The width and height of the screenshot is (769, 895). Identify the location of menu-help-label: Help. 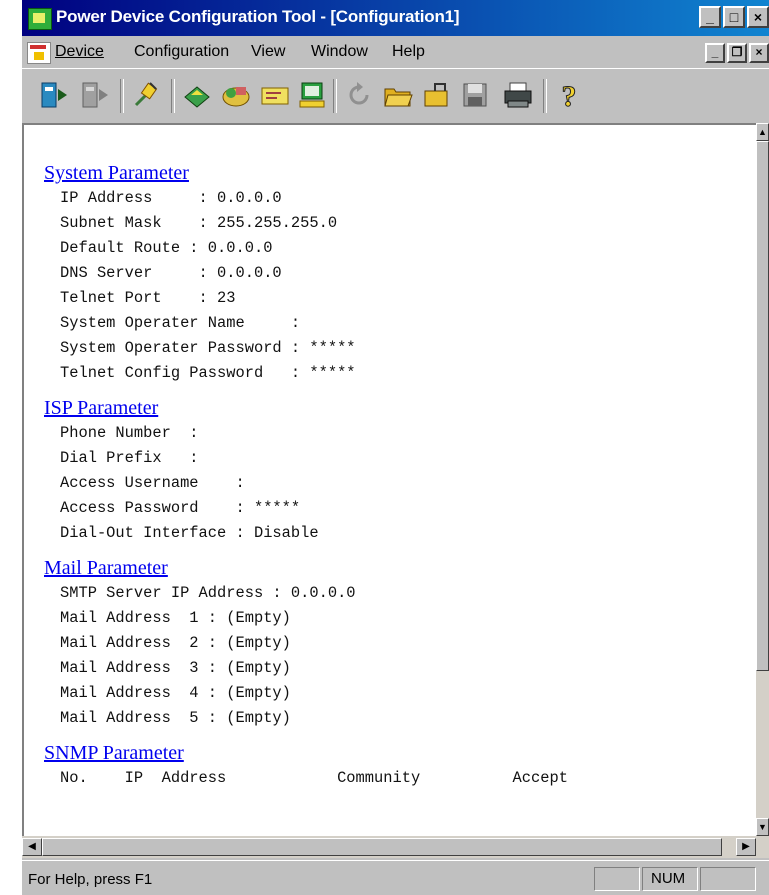
(408, 51).